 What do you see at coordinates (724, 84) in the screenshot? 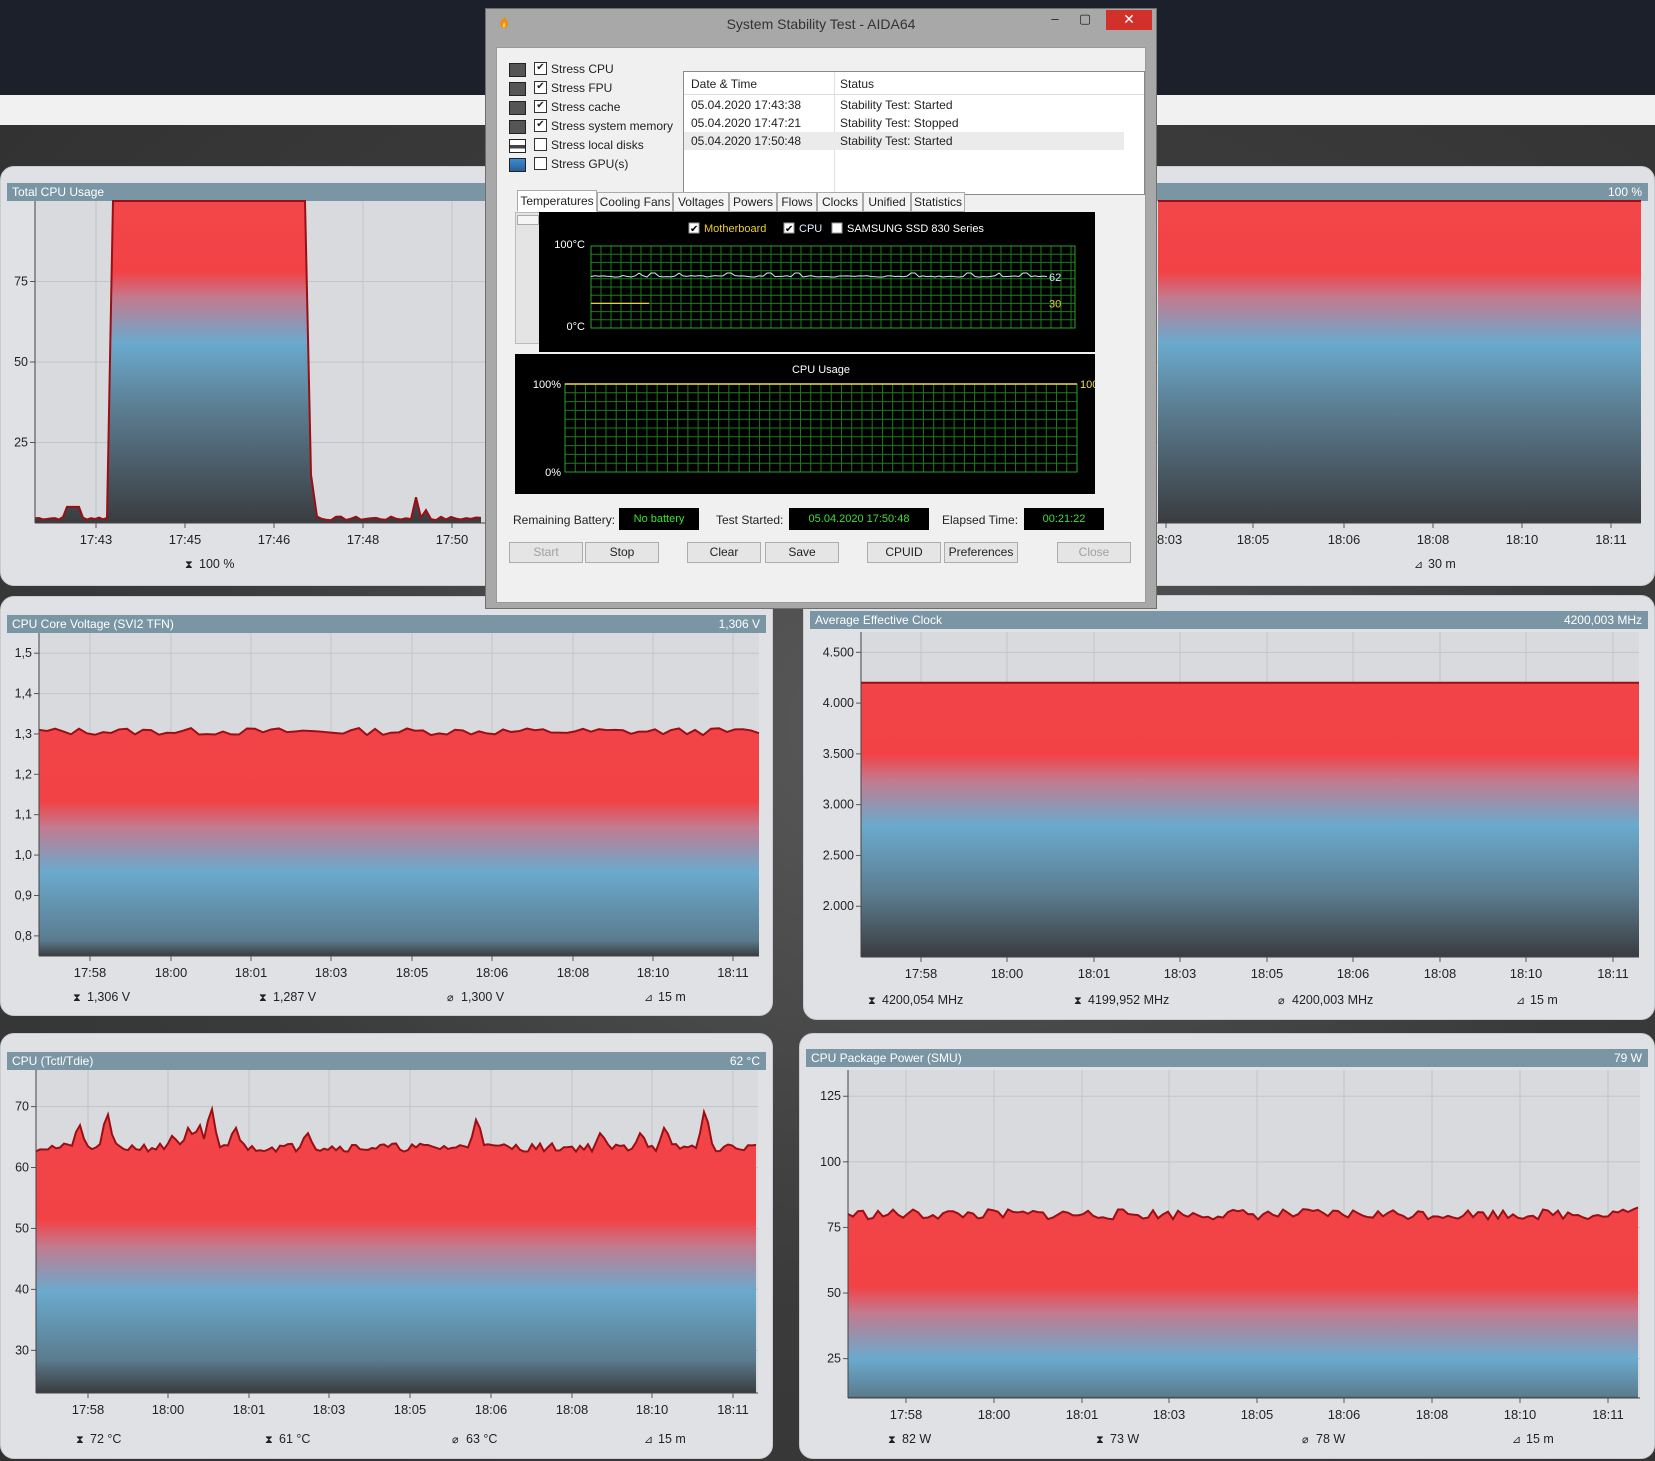
I see `column-header-date: Date & Time` at bounding box center [724, 84].